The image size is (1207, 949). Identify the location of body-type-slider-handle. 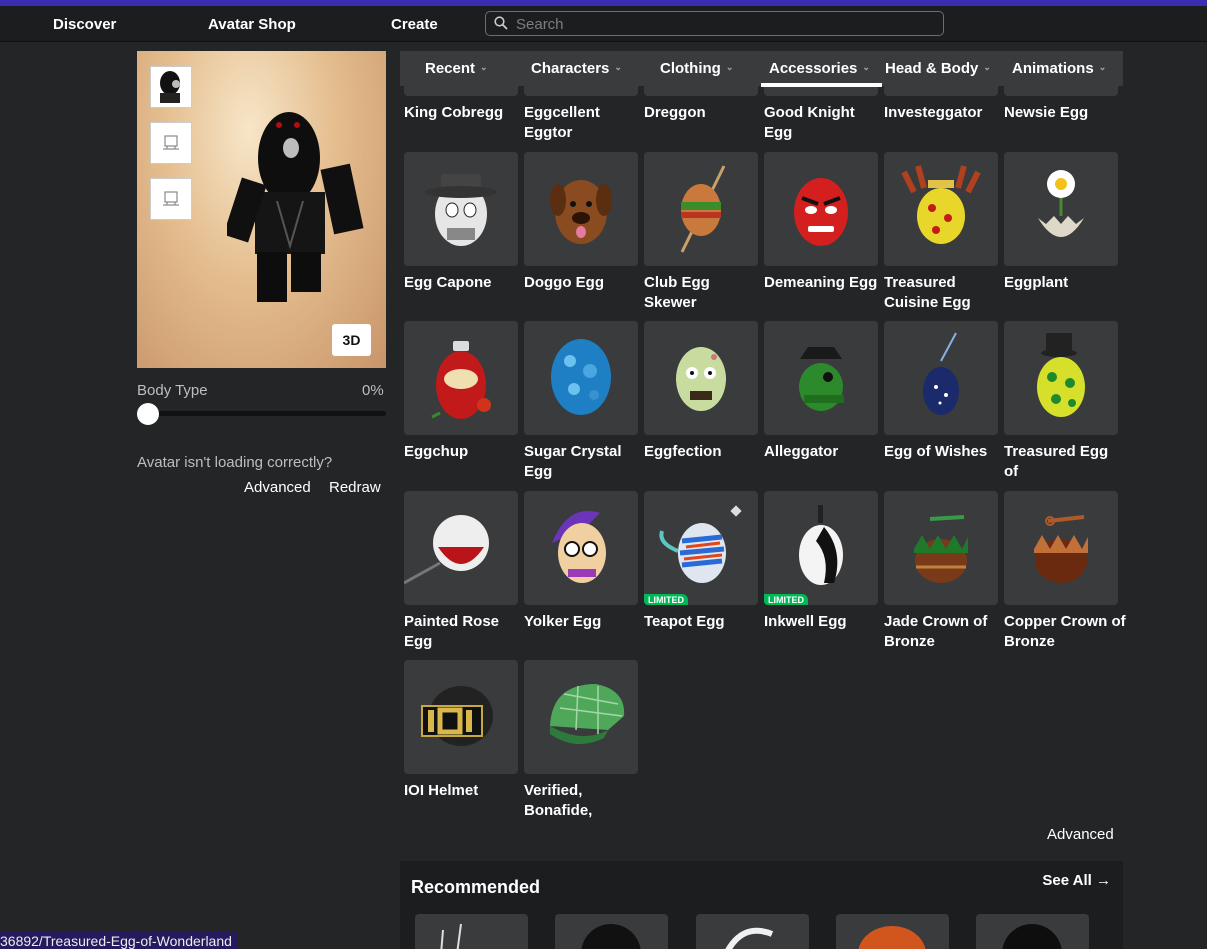
(148, 414).